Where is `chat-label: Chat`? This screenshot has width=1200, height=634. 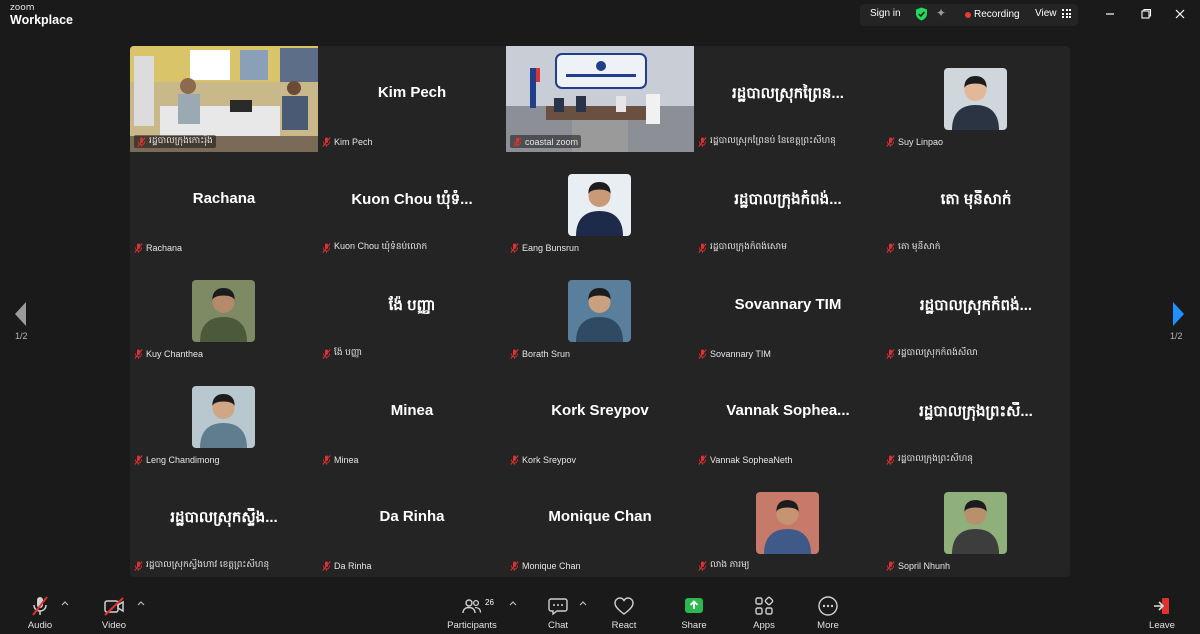 chat-label: Chat is located at coordinates (558, 625).